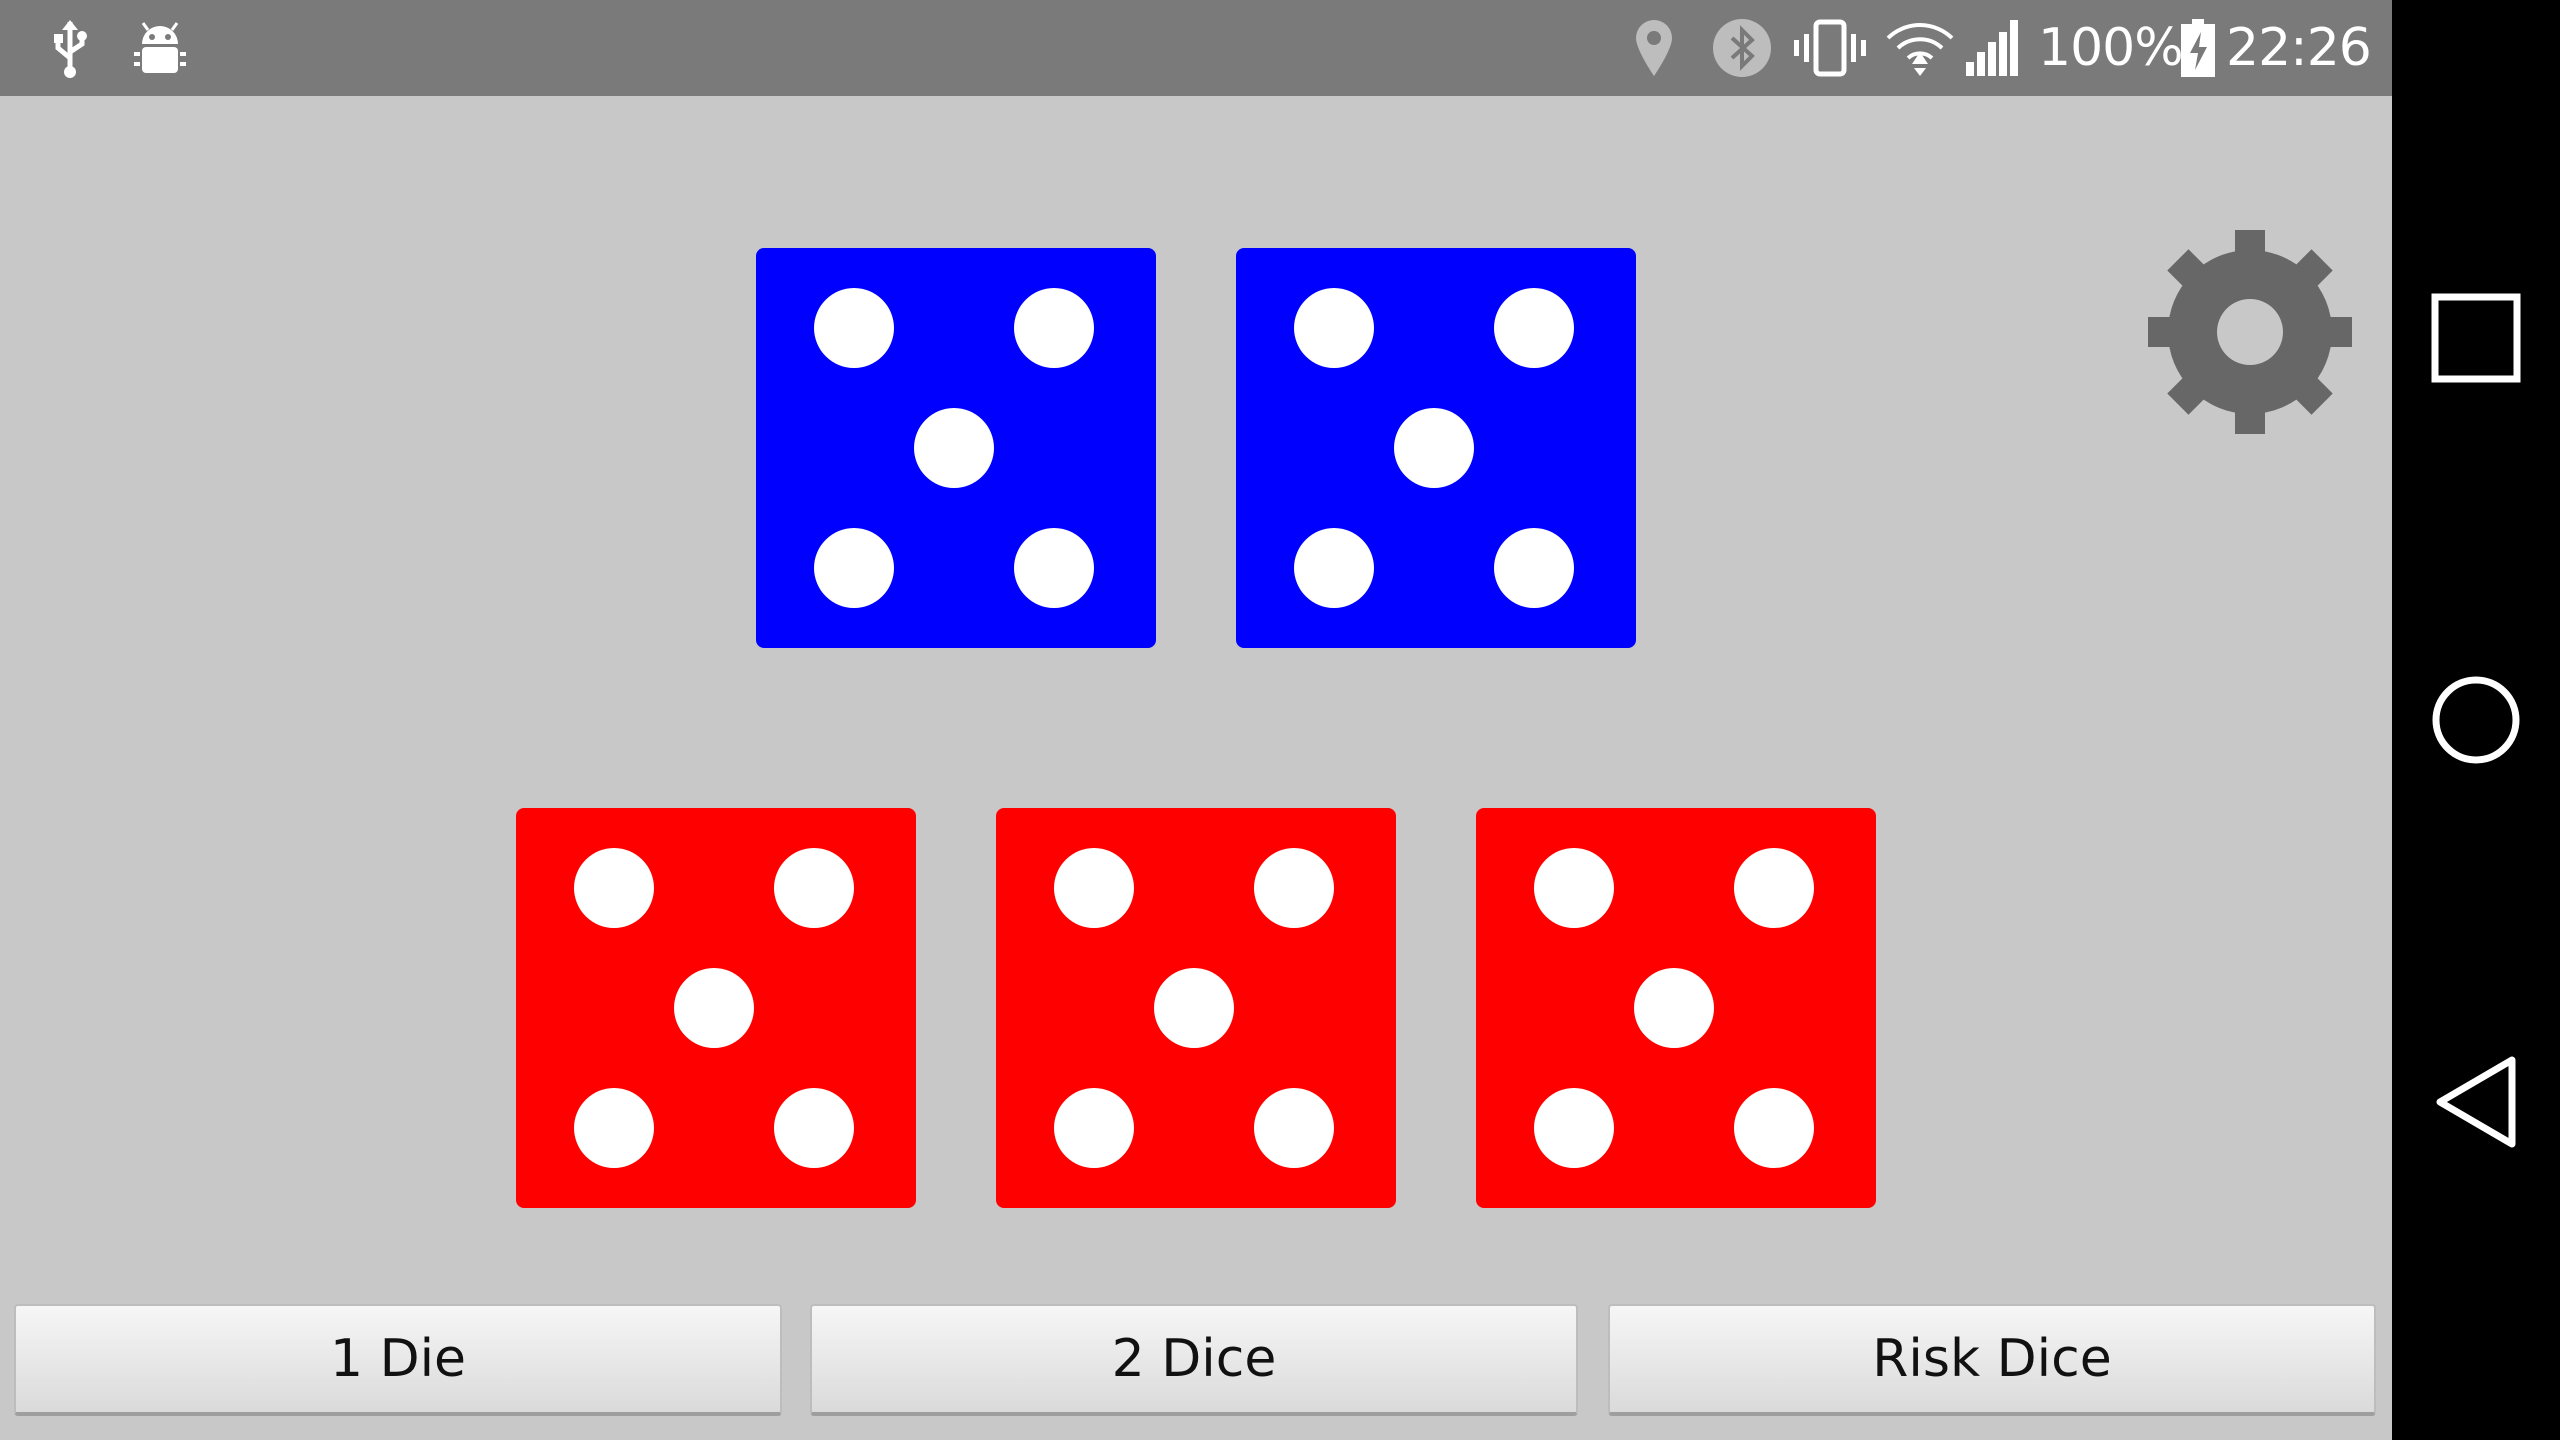 This screenshot has height=1440, width=2560. Describe the element at coordinates (1920, 48) in the screenshot. I see `wifi-icon` at that location.